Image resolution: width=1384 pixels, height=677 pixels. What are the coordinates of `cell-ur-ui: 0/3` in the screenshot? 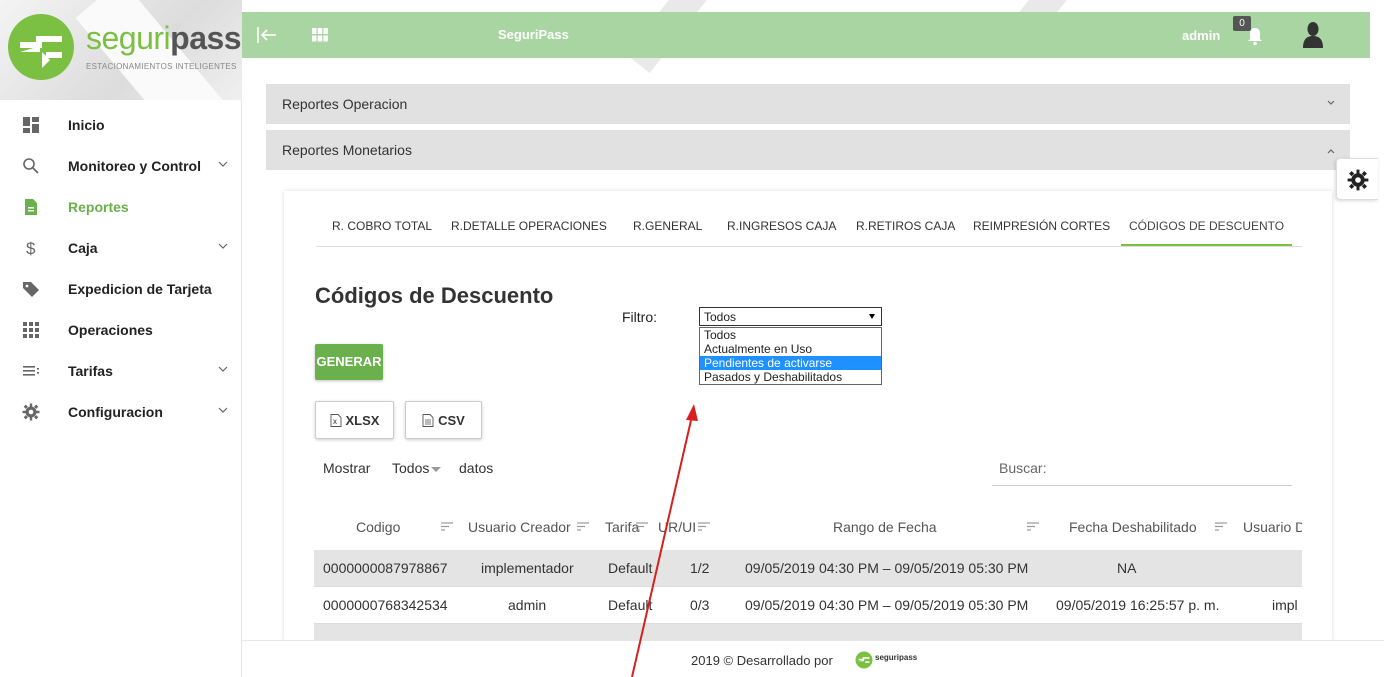 It's located at (700, 605).